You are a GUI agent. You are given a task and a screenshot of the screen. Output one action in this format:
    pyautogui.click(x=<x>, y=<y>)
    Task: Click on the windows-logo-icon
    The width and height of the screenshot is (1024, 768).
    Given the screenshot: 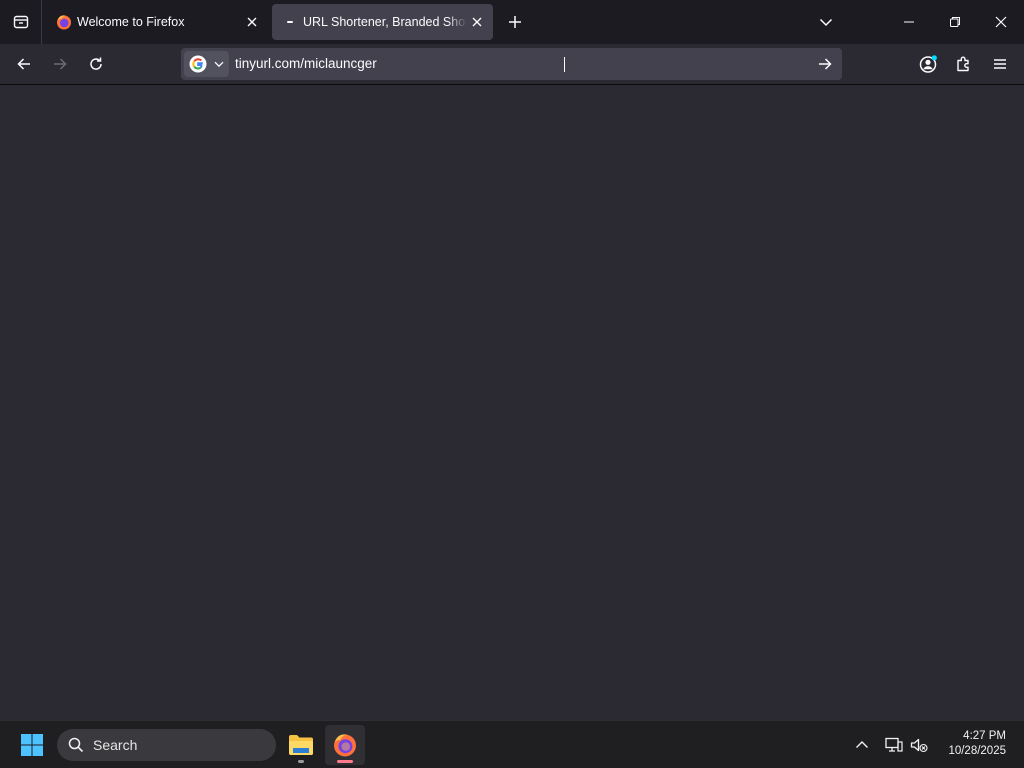 What is the action you would take?
    pyautogui.click(x=32, y=745)
    